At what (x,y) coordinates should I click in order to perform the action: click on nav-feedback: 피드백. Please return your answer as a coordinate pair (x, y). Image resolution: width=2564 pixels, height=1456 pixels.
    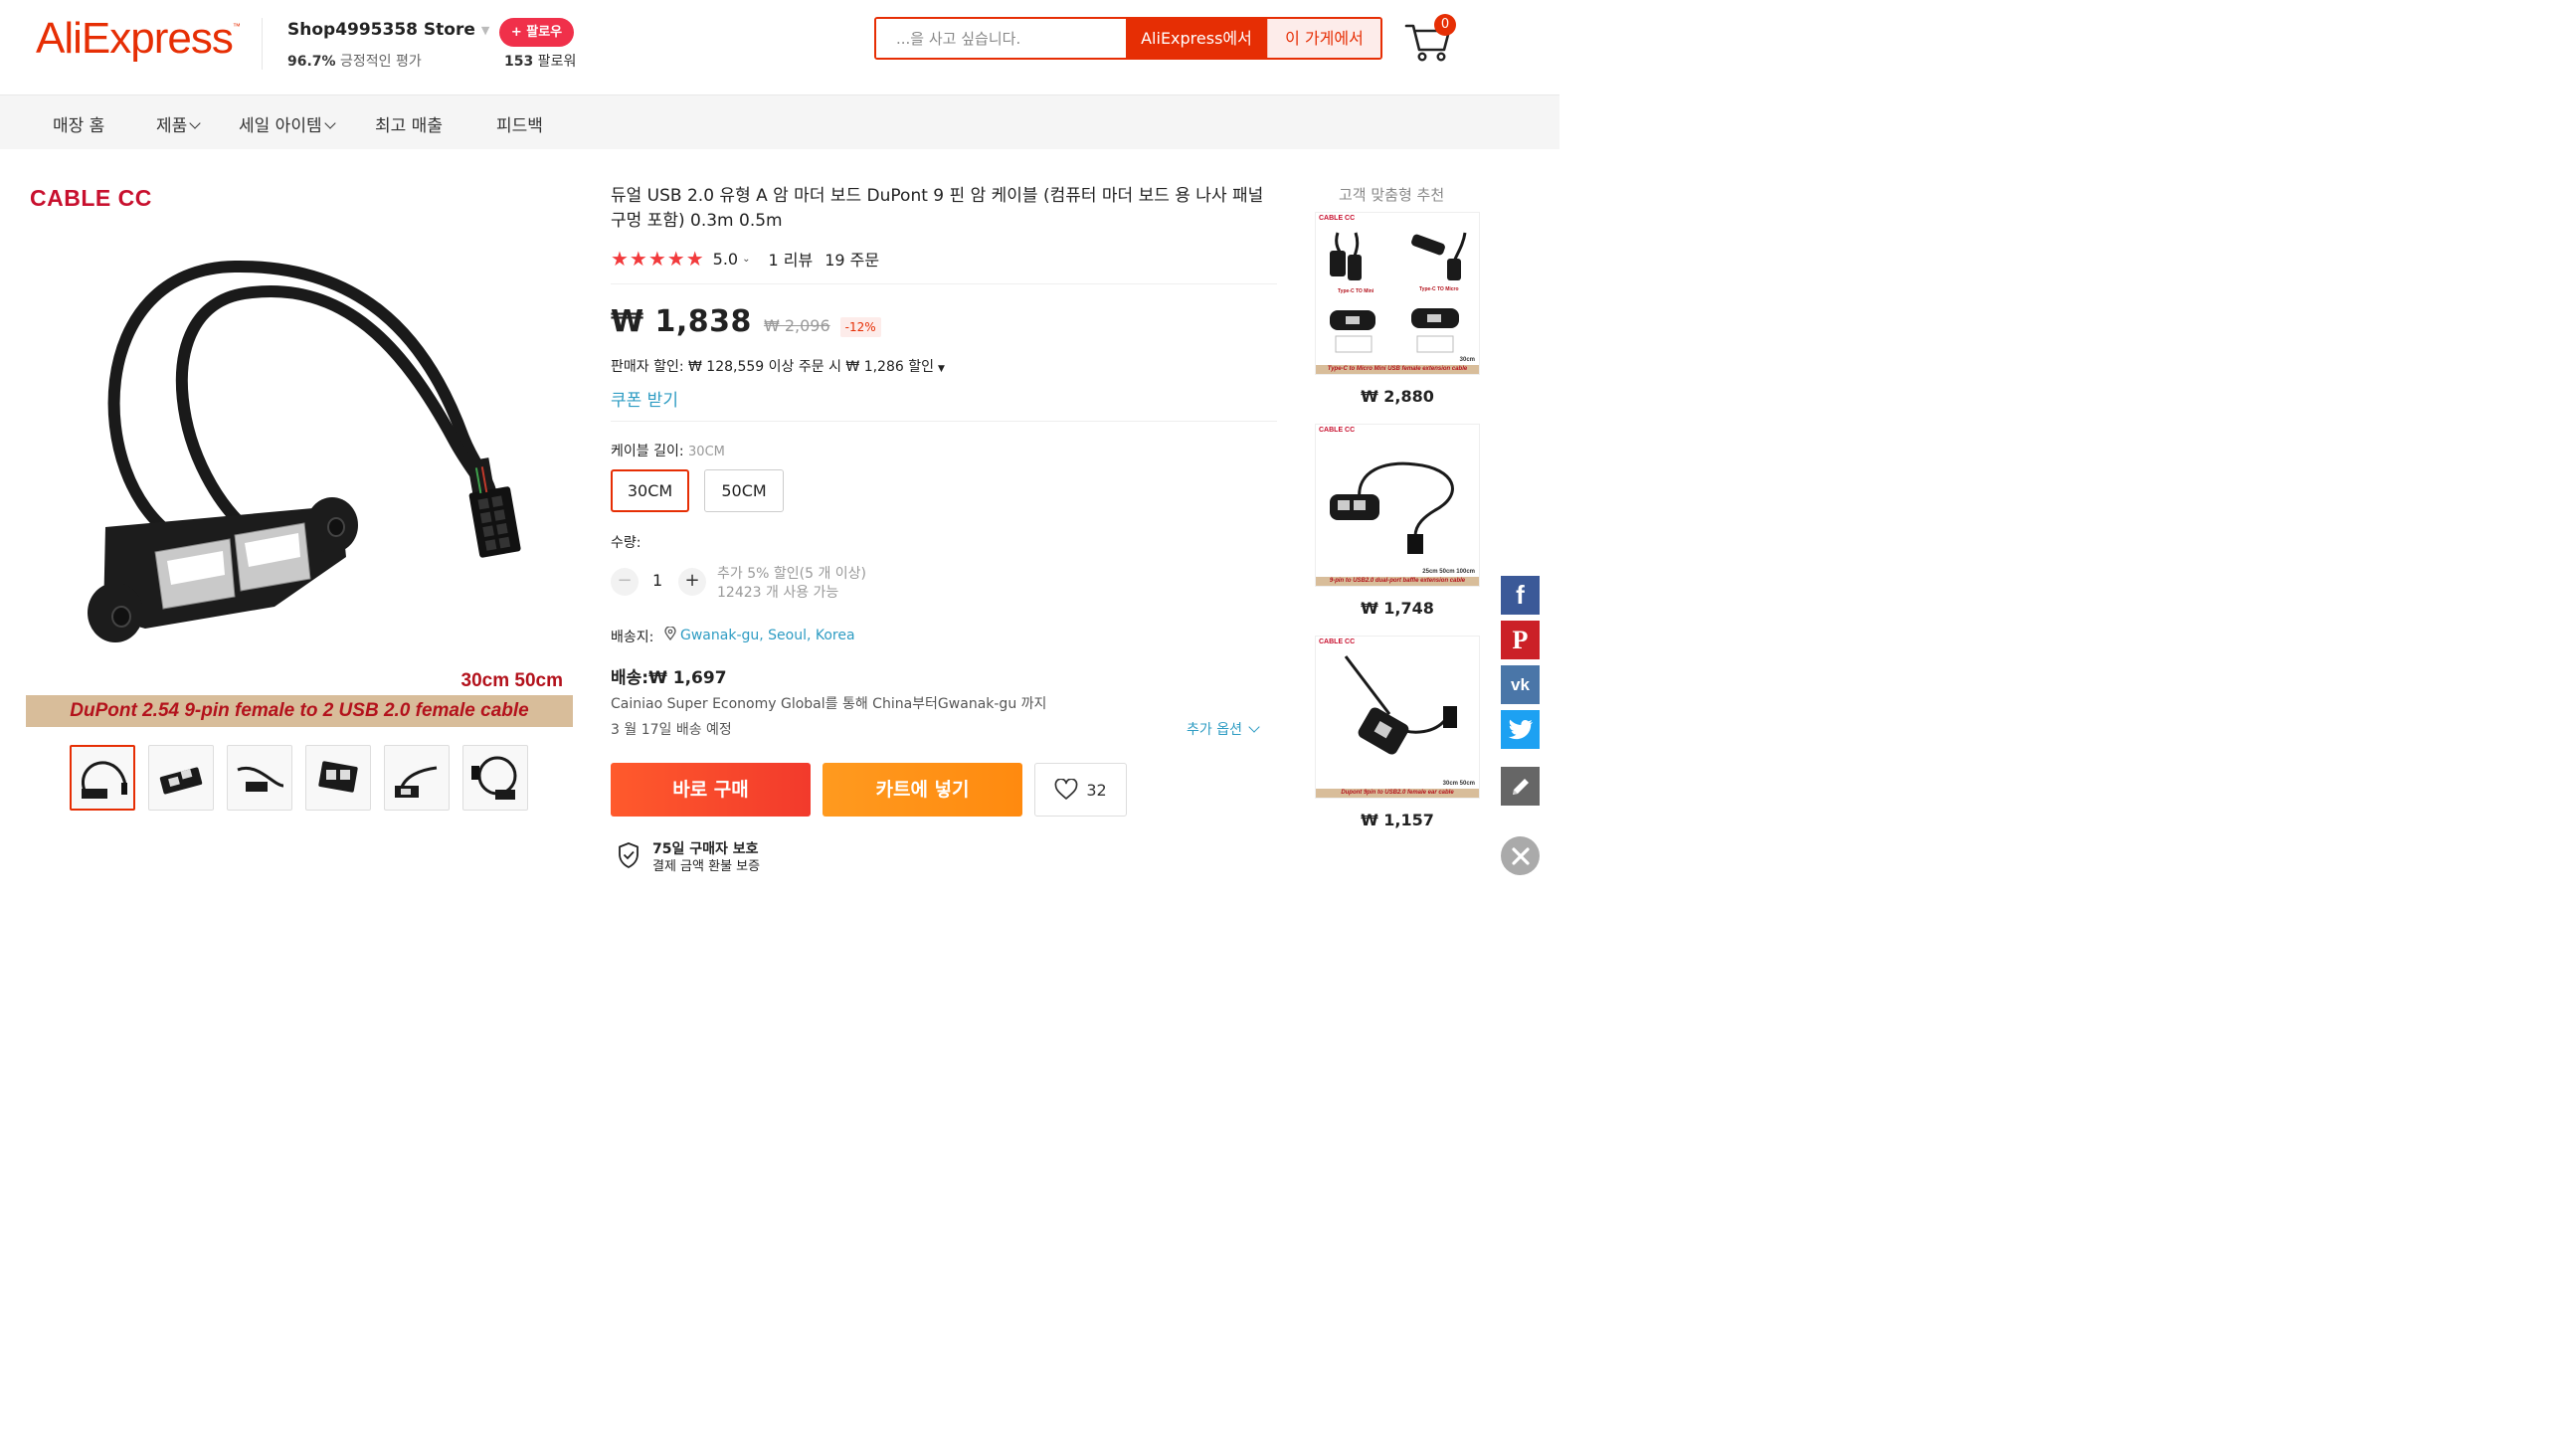
    Looking at the image, I should click on (519, 123).